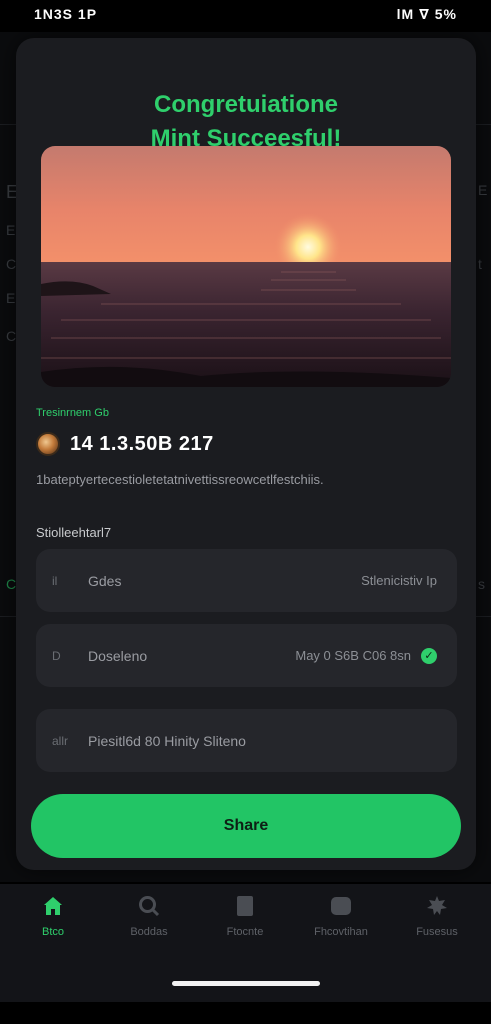  I want to click on search-icon, so click(149, 906).